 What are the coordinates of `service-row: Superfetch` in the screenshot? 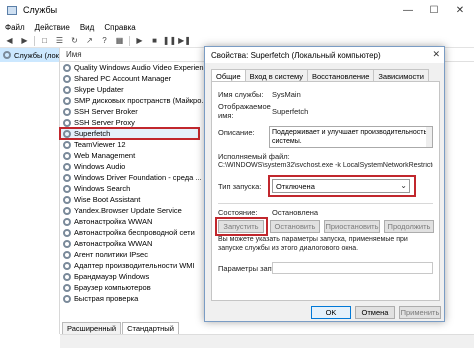 It's located at (129, 133).